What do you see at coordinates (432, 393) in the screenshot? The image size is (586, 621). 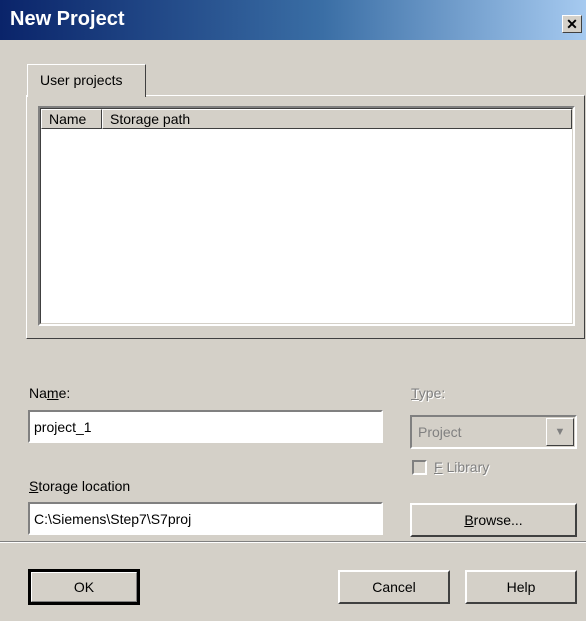 I see `type-label-suffix: ype:` at bounding box center [432, 393].